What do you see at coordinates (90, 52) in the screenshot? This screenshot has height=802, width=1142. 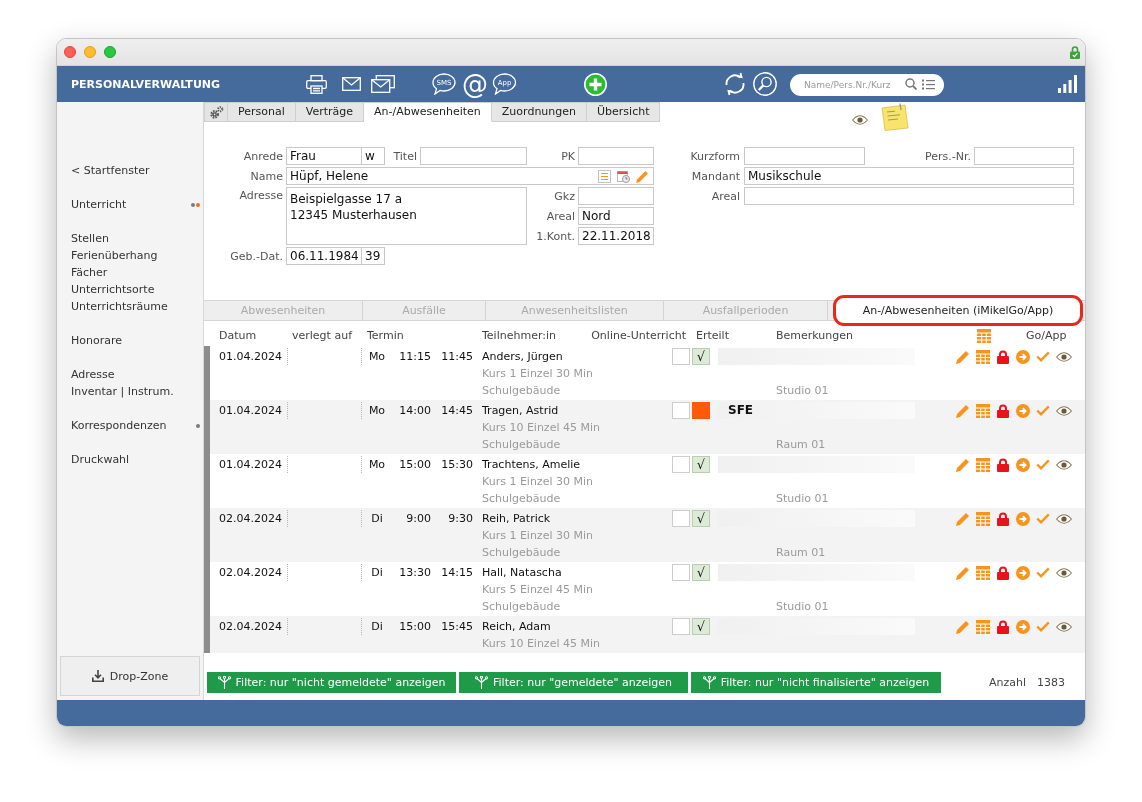 I see `minimize-button` at bounding box center [90, 52].